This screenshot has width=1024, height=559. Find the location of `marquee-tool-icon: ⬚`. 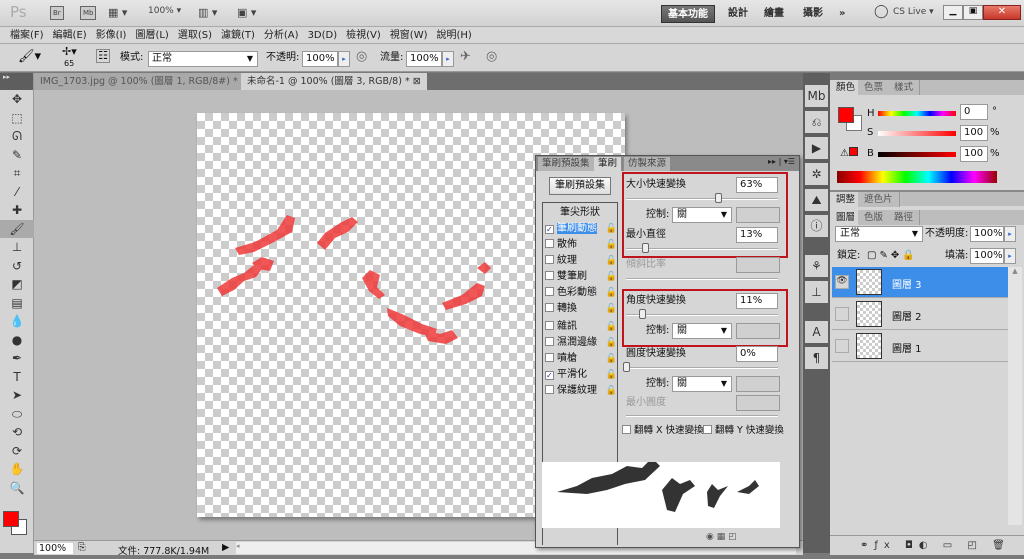

marquee-tool-icon: ⬚ is located at coordinates (17, 118).